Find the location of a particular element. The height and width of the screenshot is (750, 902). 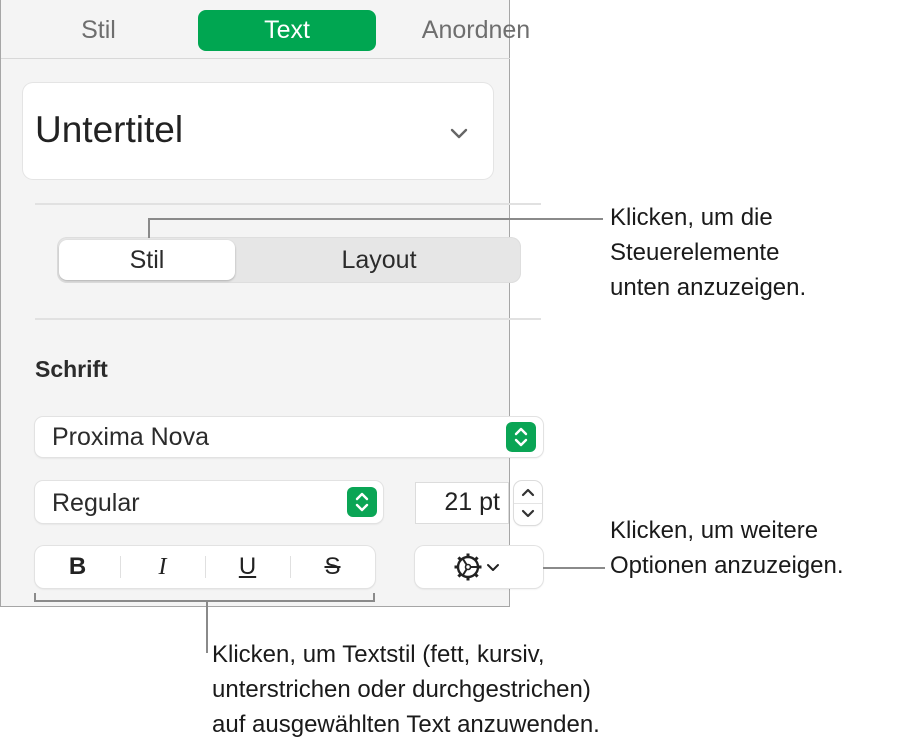

font-size-field: 21 pt is located at coordinates (462, 503).